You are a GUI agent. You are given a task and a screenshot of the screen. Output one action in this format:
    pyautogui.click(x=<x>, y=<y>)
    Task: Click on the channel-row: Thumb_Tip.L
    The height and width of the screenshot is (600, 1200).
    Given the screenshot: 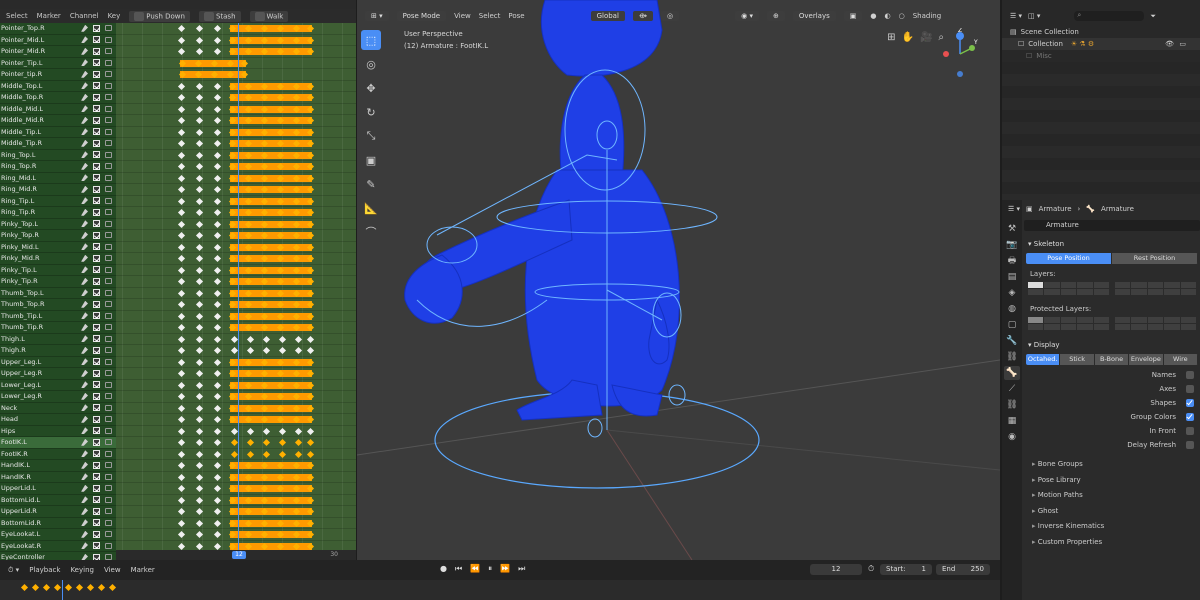 What is the action you would take?
    pyautogui.click(x=58, y=316)
    